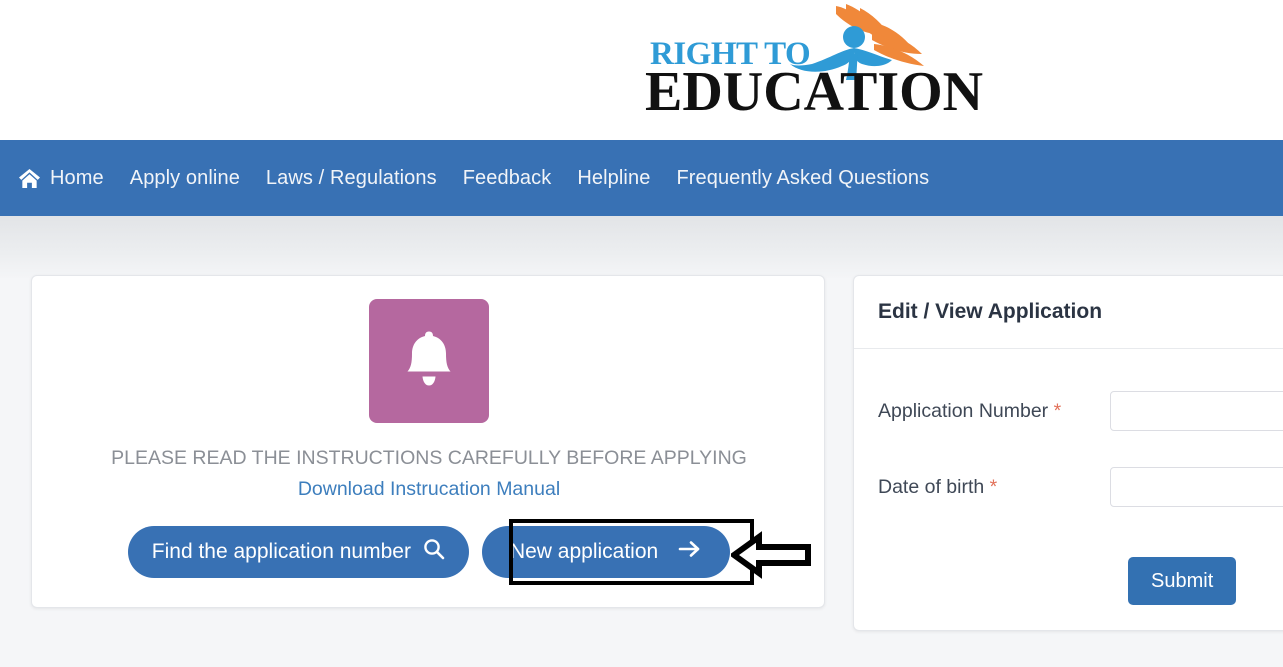 Image resolution: width=1283 pixels, height=667 pixels. I want to click on nav-item-feedback: Feedback, so click(507, 178).